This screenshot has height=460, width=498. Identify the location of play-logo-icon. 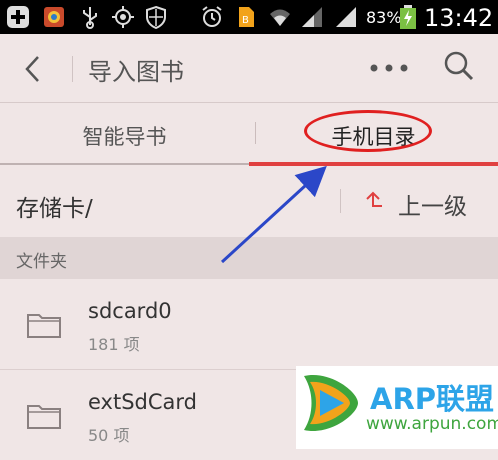
(331, 403).